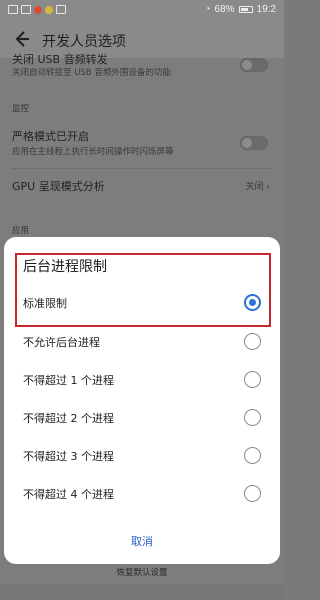  I want to click on status-right: ◔ 68% 19:2, so click(240, 9).